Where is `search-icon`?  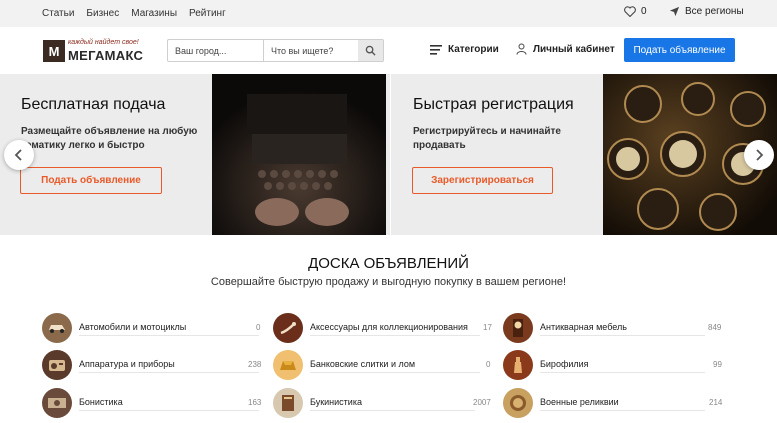
search-icon is located at coordinates (370, 50).